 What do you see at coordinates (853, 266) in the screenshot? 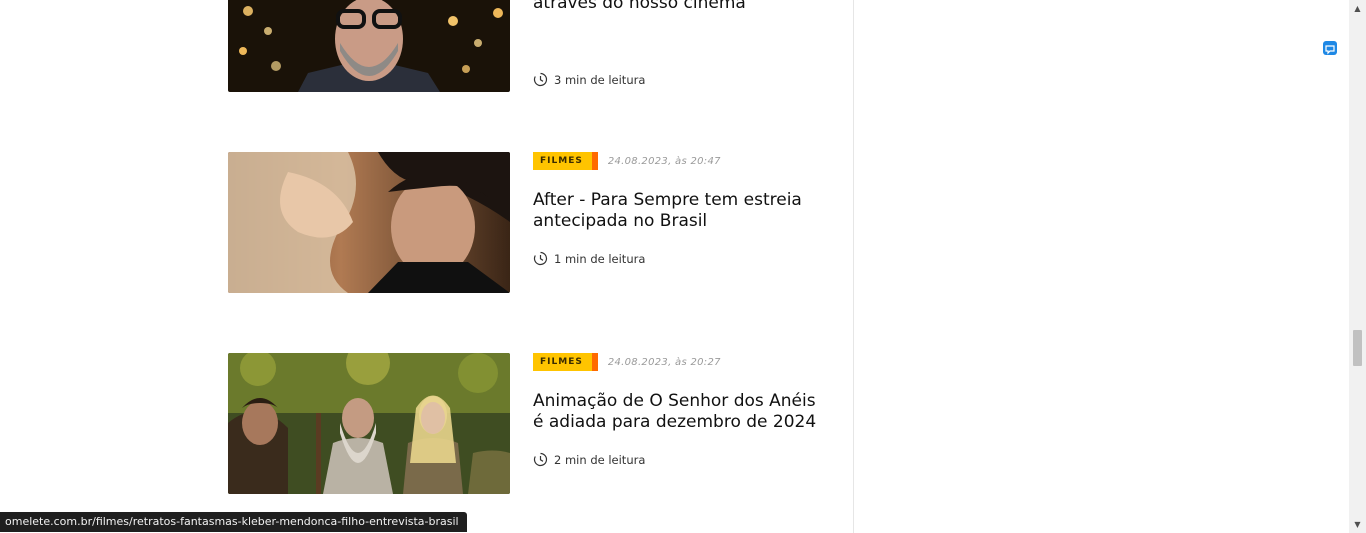
I see `content-sidebar-divider` at bounding box center [853, 266].